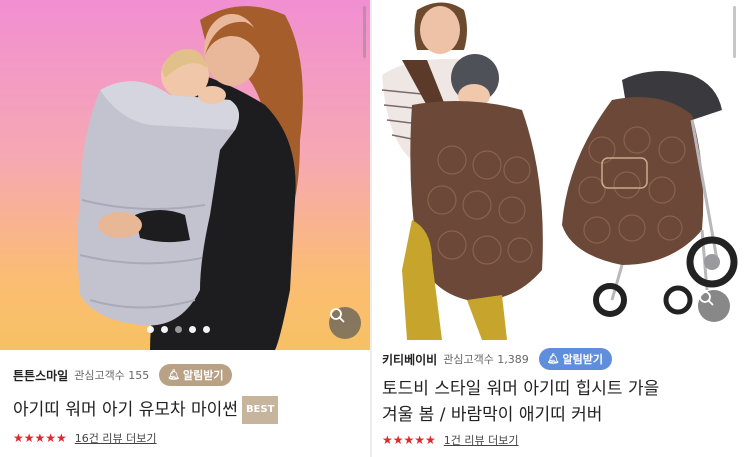 The image size is (745, 457). I want to click on product-title-line-1: 토드비 스타일 워머 아기띠 힙시트 가을, so click(563, 389).